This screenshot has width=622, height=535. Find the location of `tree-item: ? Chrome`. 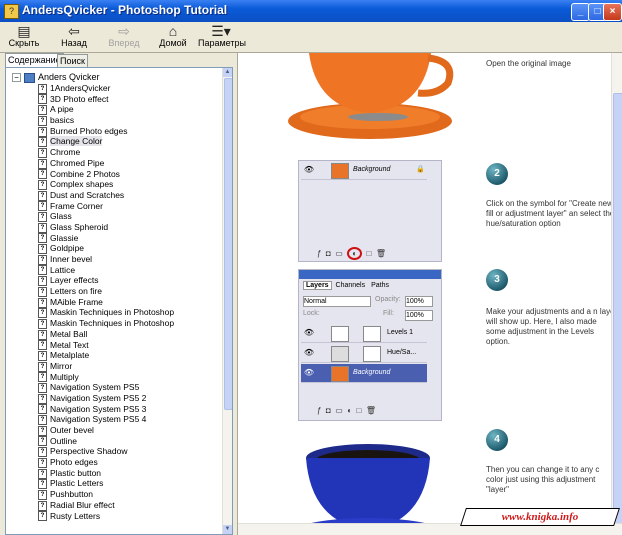

tree-item: ? Chrome is located at coordinates (106, 152).